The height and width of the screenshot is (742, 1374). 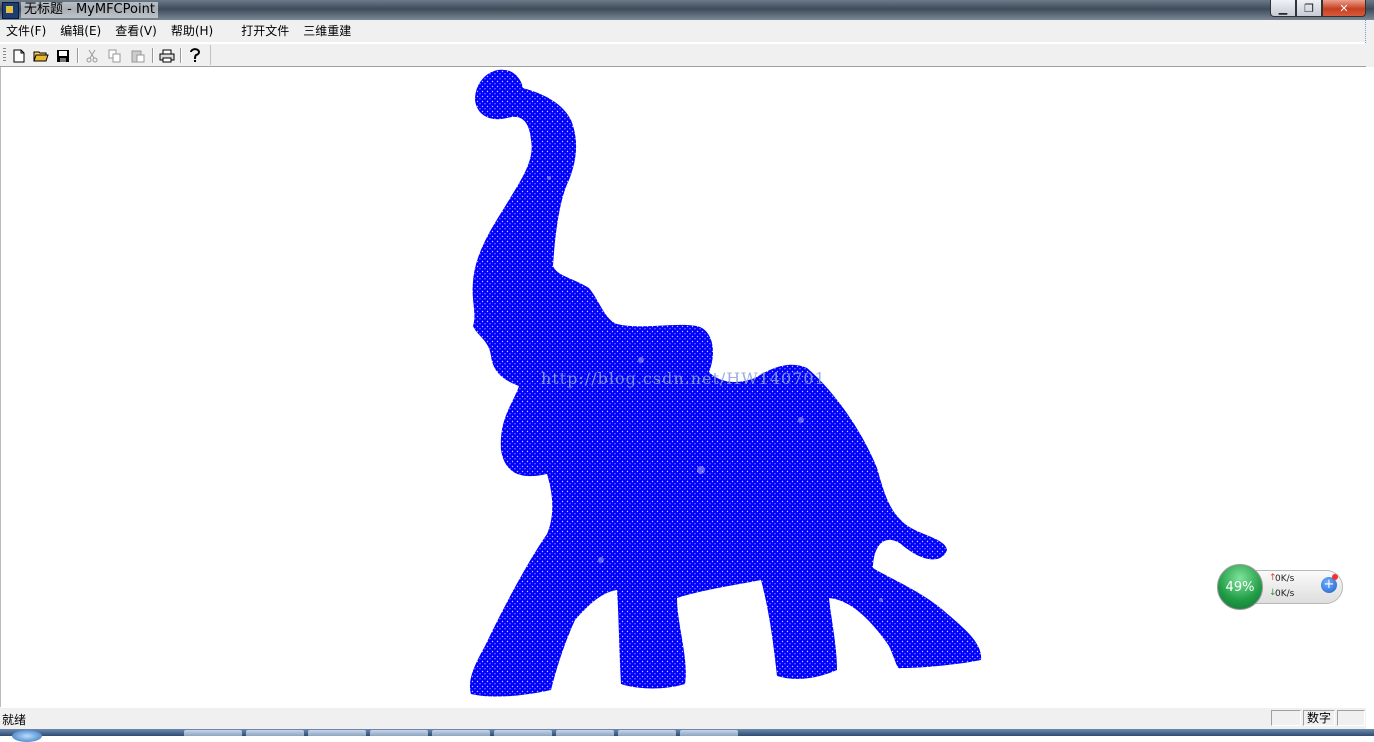 I want to click on menu-bar: 文件(F) 编辑(E) 查看(V) 帮助(H) 打开文件 三维重建, so click(x=683, y=31).